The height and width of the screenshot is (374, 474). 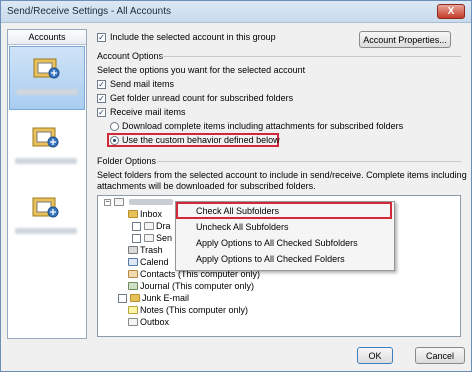 What do you see at coordinates (440, 355) in the screenshot?
I see `cancel-button: Cancel` at bounding box center [440, 355].